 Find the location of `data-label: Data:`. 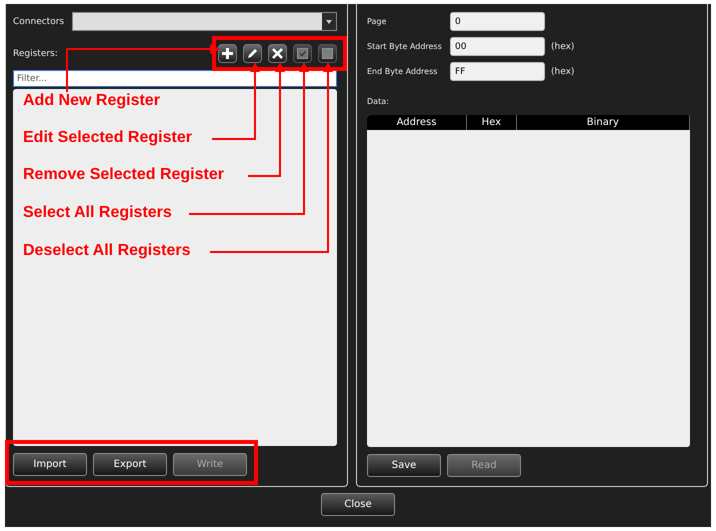

data-label: Data: is located at coordinates (378, 101).